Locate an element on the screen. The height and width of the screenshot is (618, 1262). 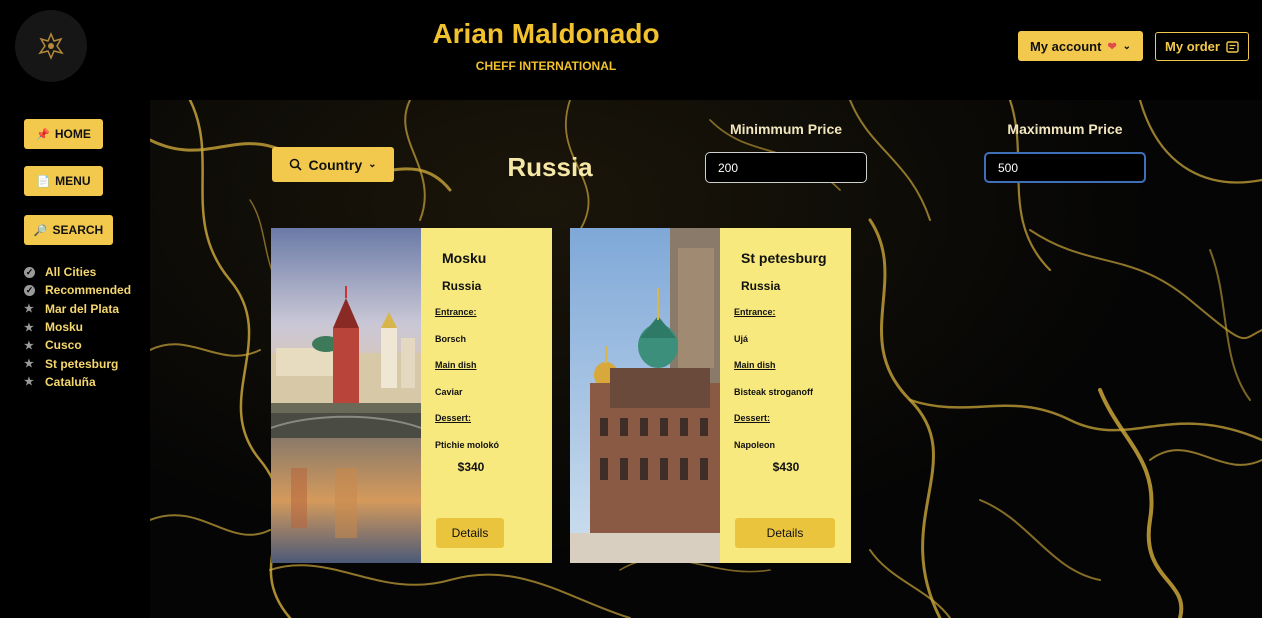
city-photo-moscow is located at coordinates (346, 395).